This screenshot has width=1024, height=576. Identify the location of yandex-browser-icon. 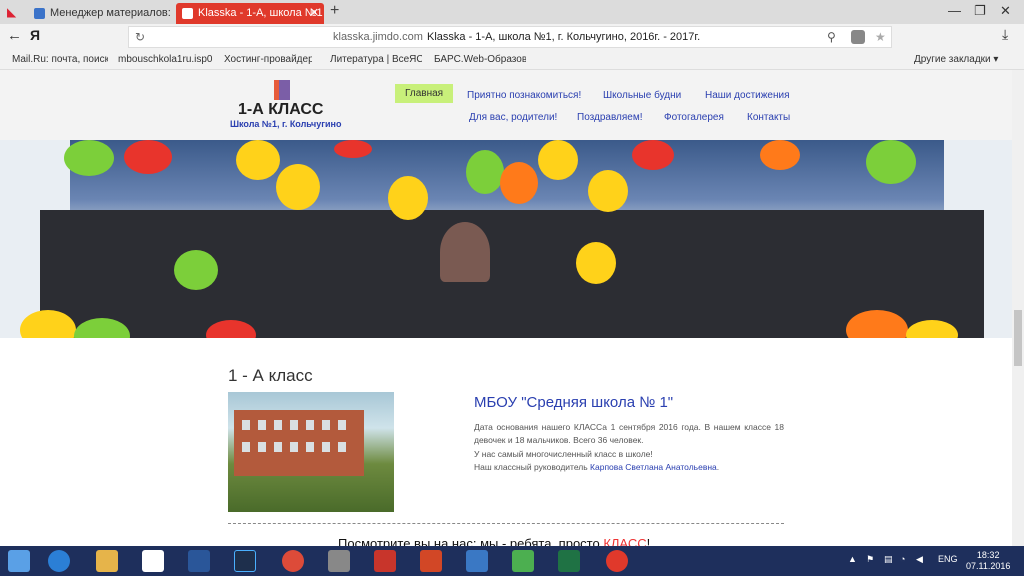
(617, 561).